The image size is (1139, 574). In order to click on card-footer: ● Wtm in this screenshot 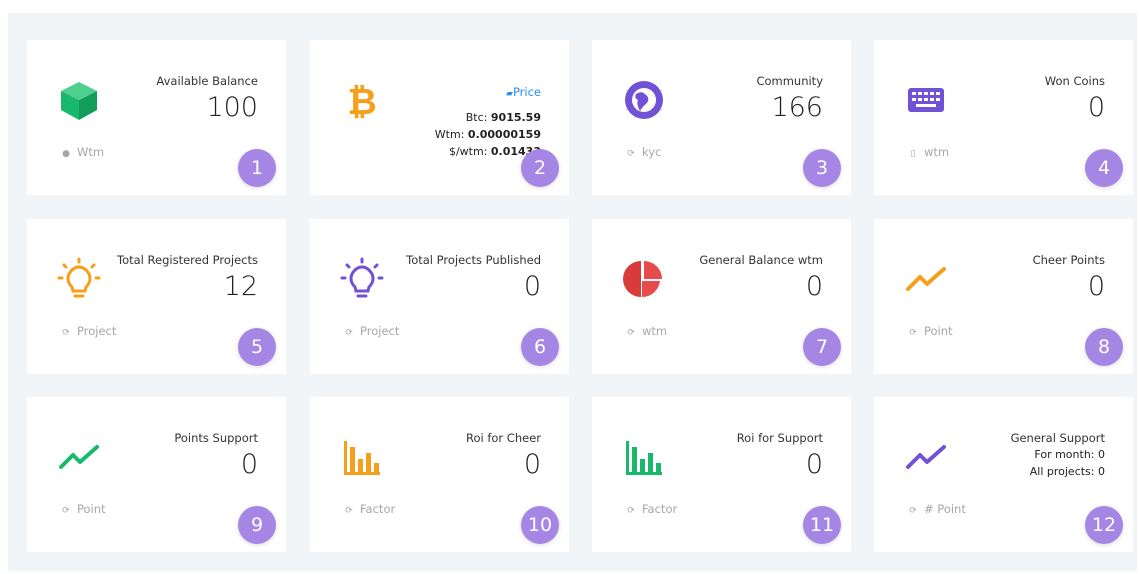, I will do `click(82, 152)`.